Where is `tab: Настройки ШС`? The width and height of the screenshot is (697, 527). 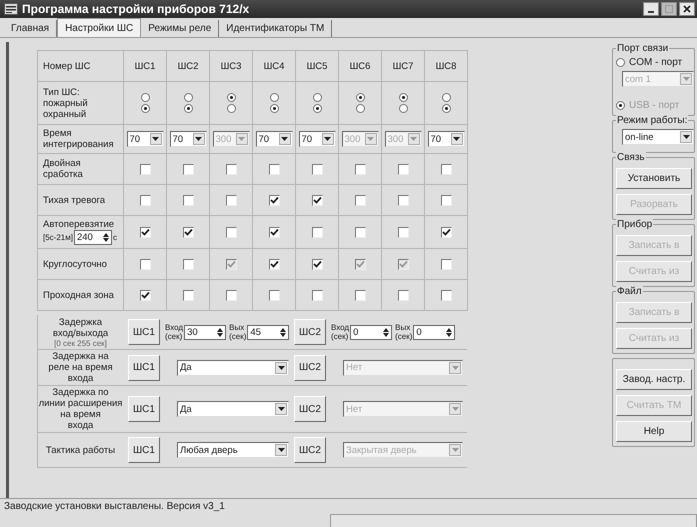
tab: Настройки ШС is located at coordinates (99, 27).